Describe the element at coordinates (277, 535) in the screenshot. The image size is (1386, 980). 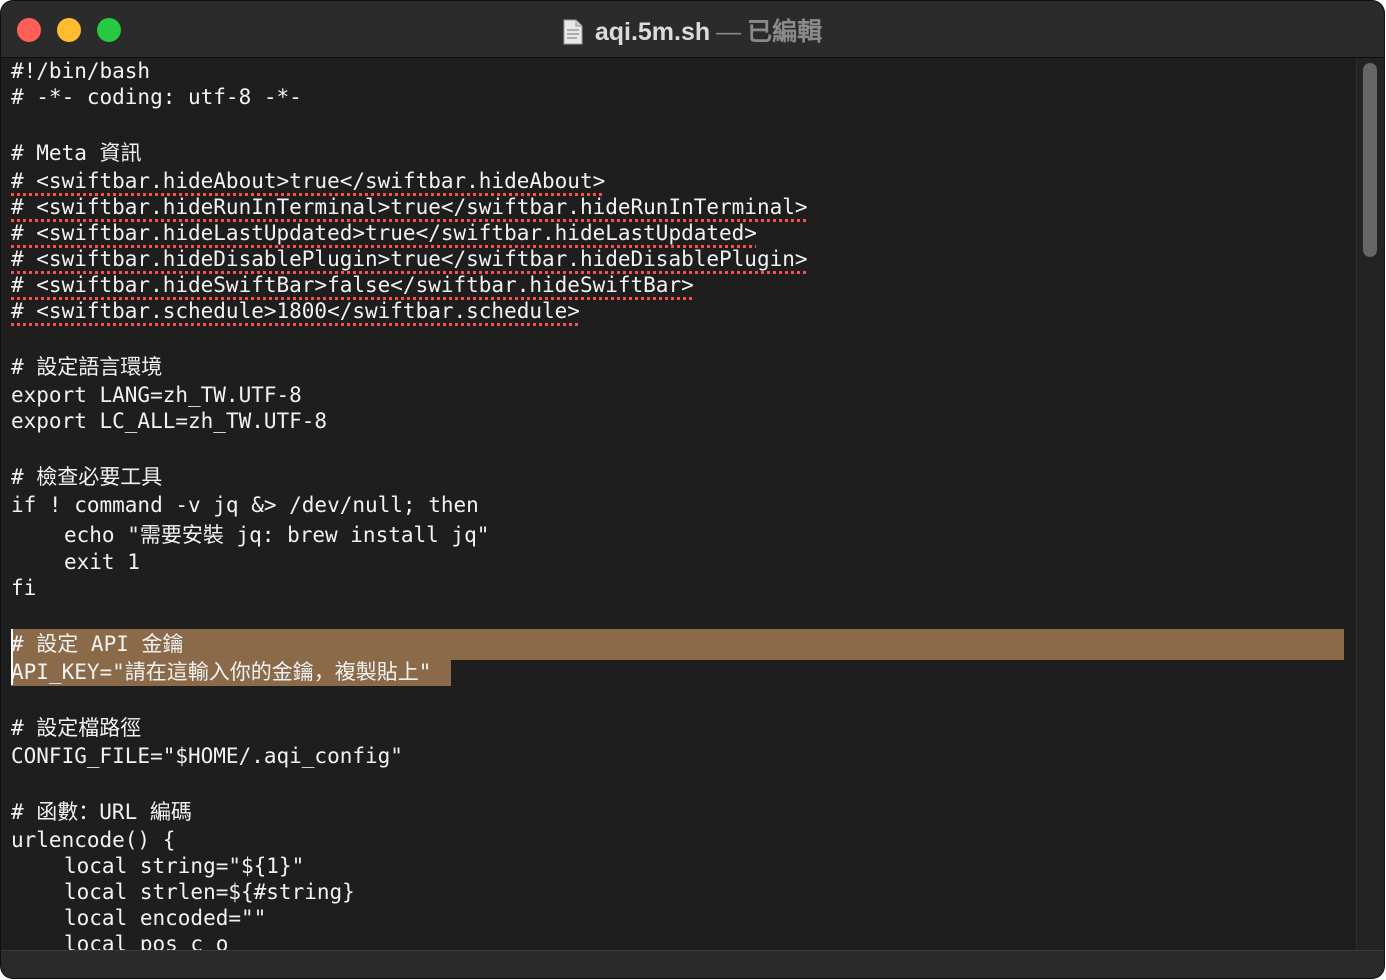
I see `code-line: echo "需要安裝 jq: brew install jq"` at that location.